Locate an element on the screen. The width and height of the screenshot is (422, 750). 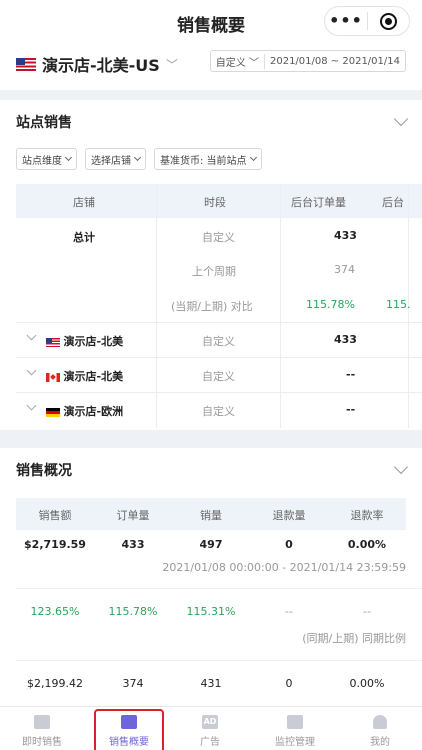
current-refund-rate: 0.00% is located at coordinates (367, 544).